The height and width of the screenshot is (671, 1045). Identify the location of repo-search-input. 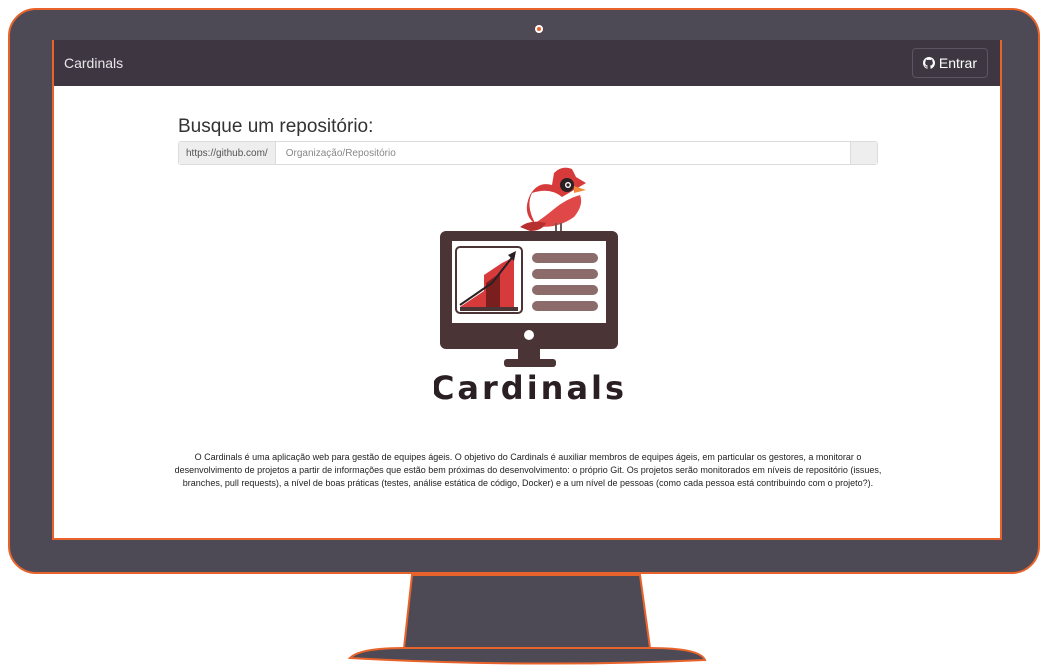
(562, 153).